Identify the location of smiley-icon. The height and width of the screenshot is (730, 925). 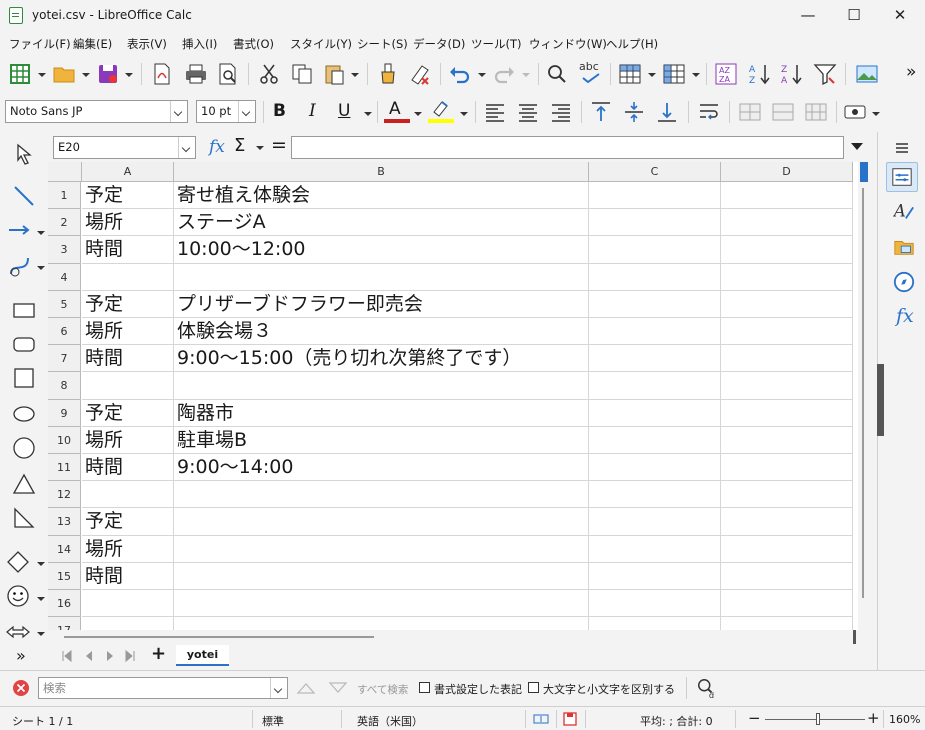
(18, 596).